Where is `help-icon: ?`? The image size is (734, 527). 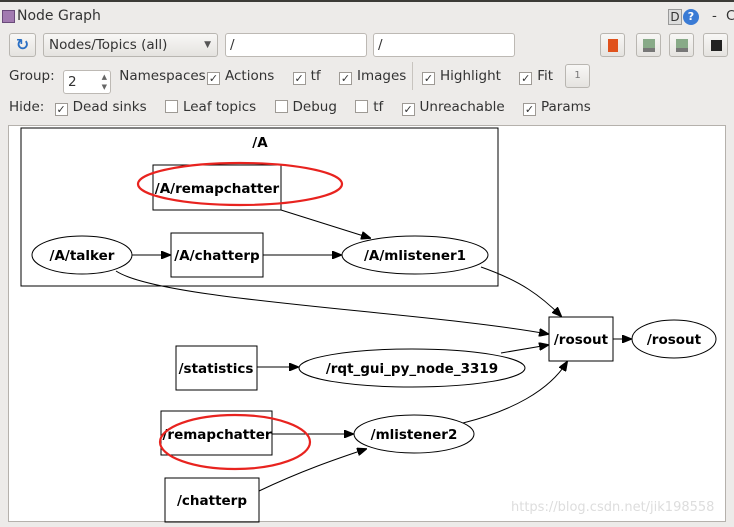
help-icon: ? is located at coordinates (691, 17).